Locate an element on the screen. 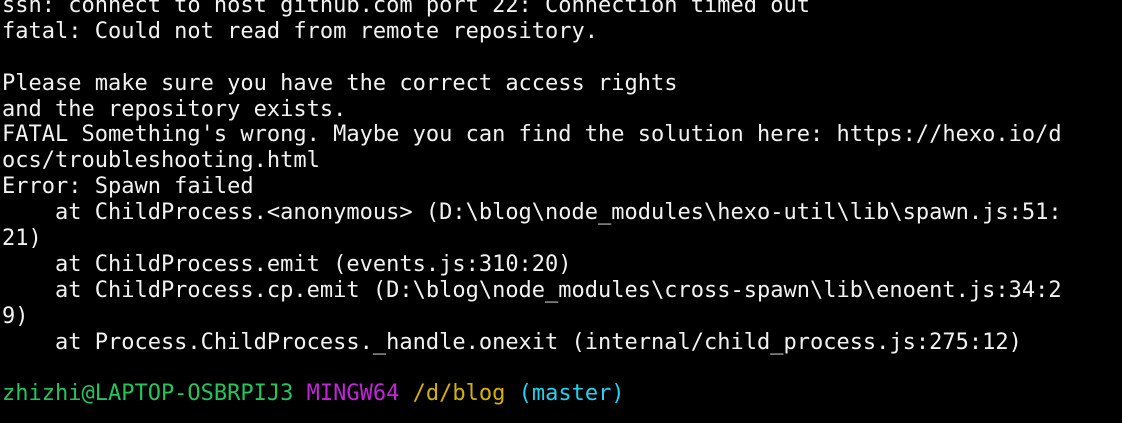 The height and width of the screenshot is (423, 1122). prompt-user-host: zhizhi@LAPTOP-OSBRPIJ3 is located at coordinates (148, 394).